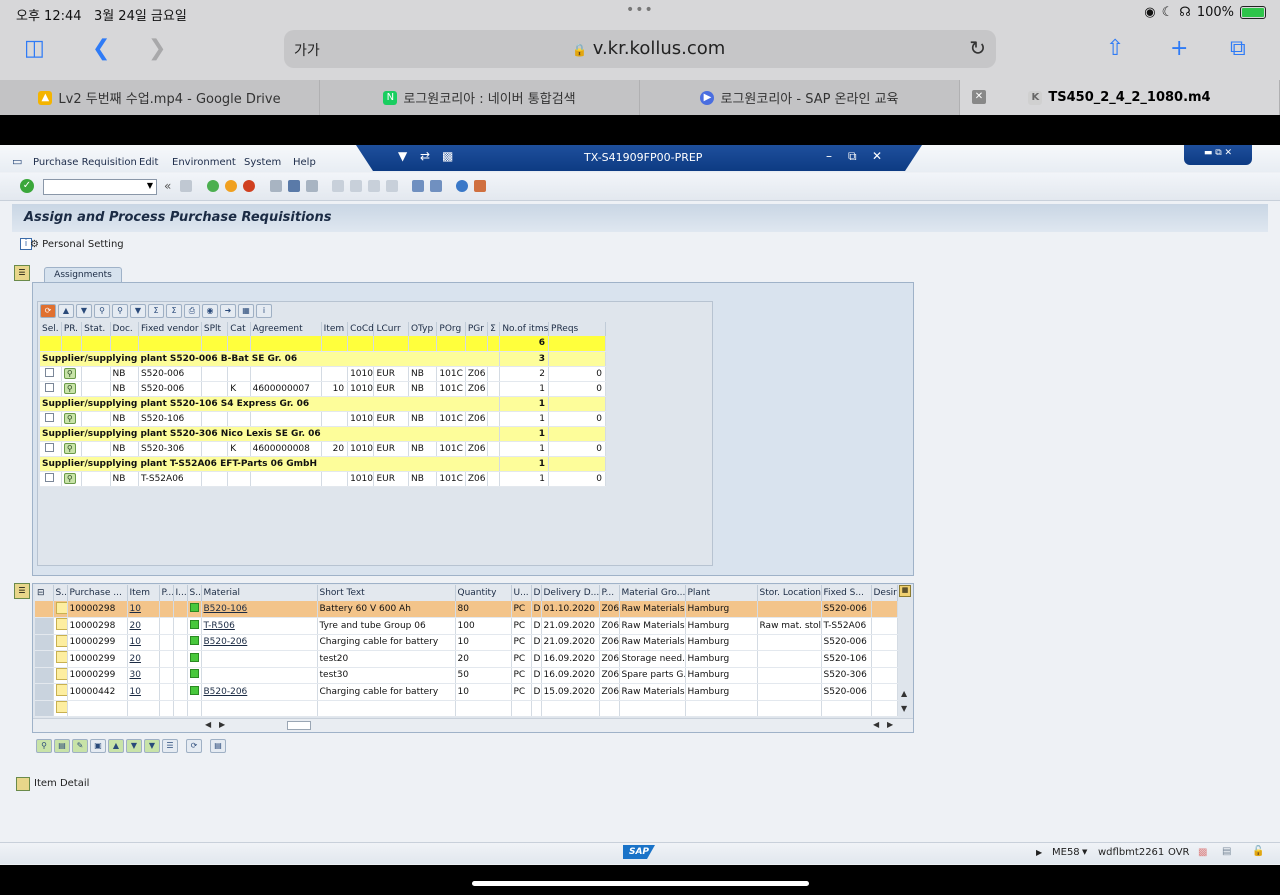 The image size is (1280, 895). Describe the element at coordinates (1218, 155) in the screenshot. I see `outer-window-controls: ▬ ⧉ ✕` at that location.